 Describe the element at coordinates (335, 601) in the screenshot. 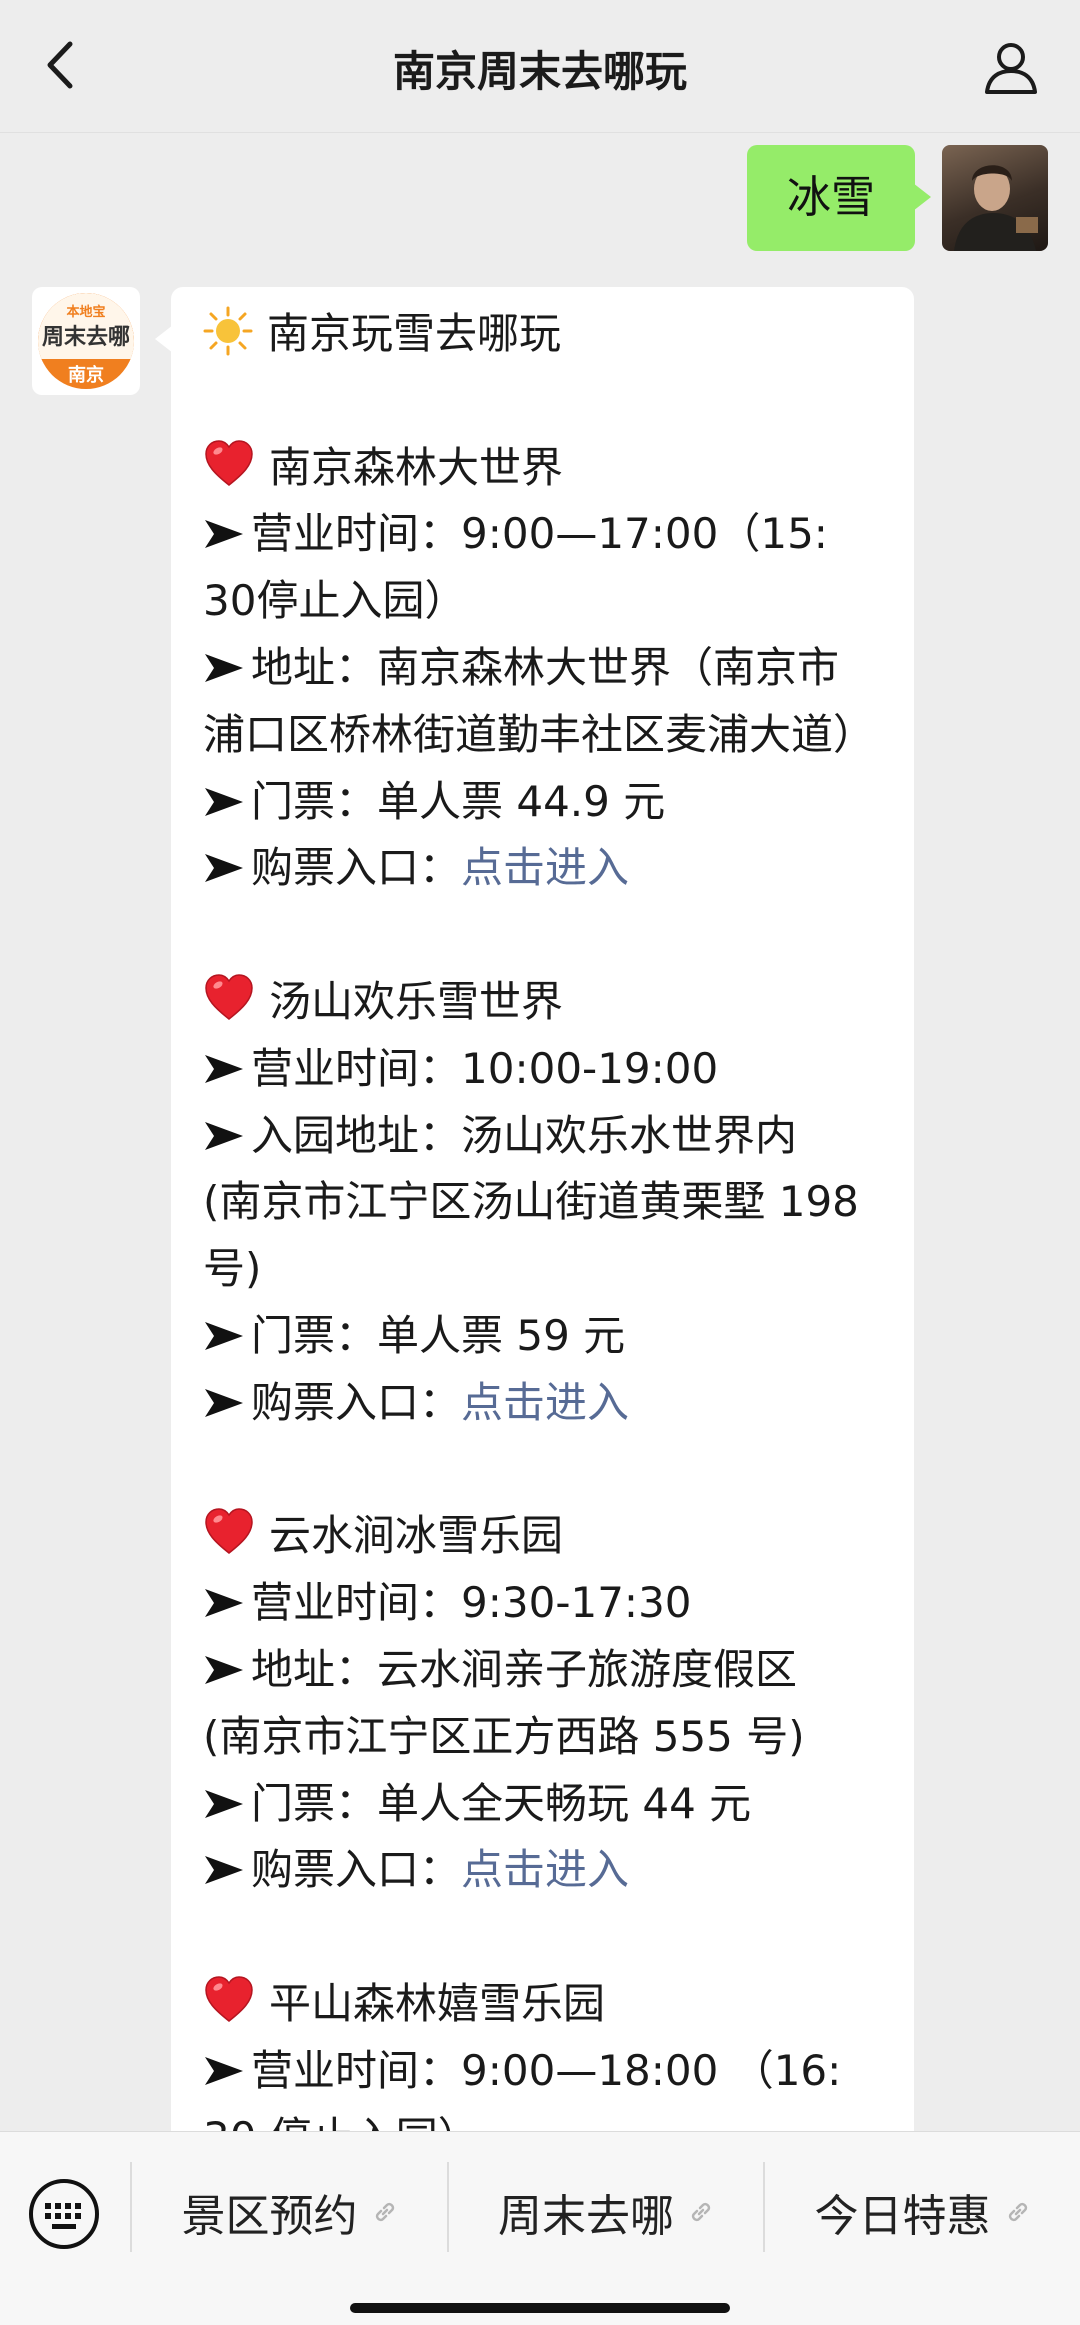

I see `line-text: 30停止入园）` at that location.